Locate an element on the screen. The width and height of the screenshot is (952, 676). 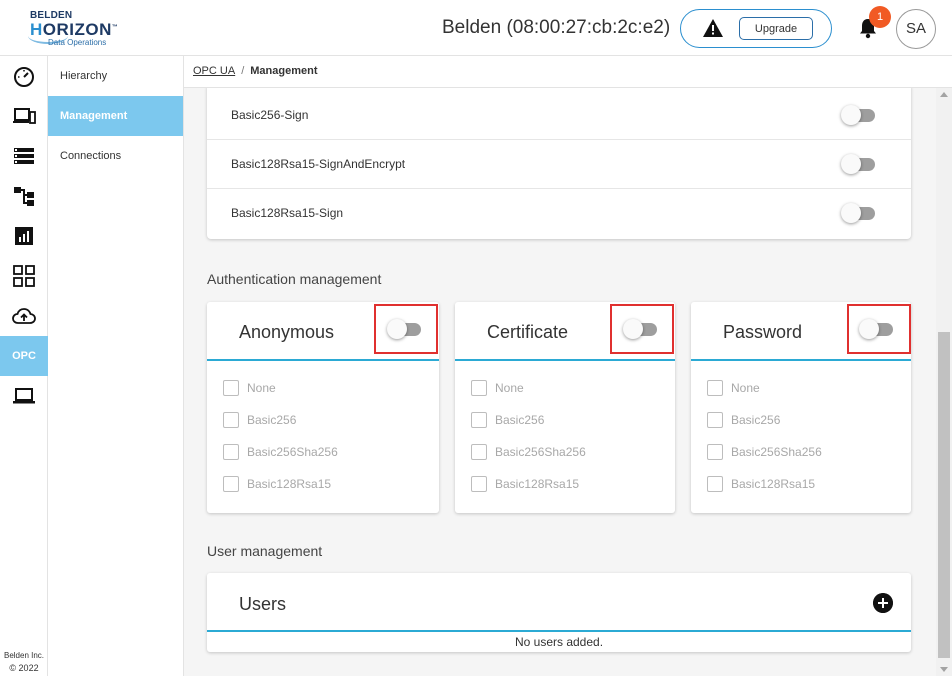
user-section-title: User management is located at coordinates (265, 551).